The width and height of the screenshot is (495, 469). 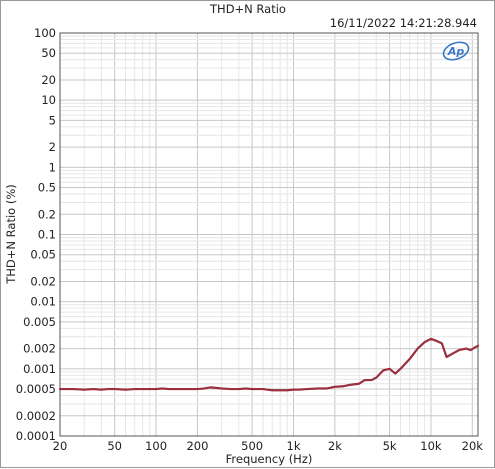 What do you see at coordinates (197, 446) in the screenshot?
I see `x-tick-label: 200` at bounding box center [197, 446].